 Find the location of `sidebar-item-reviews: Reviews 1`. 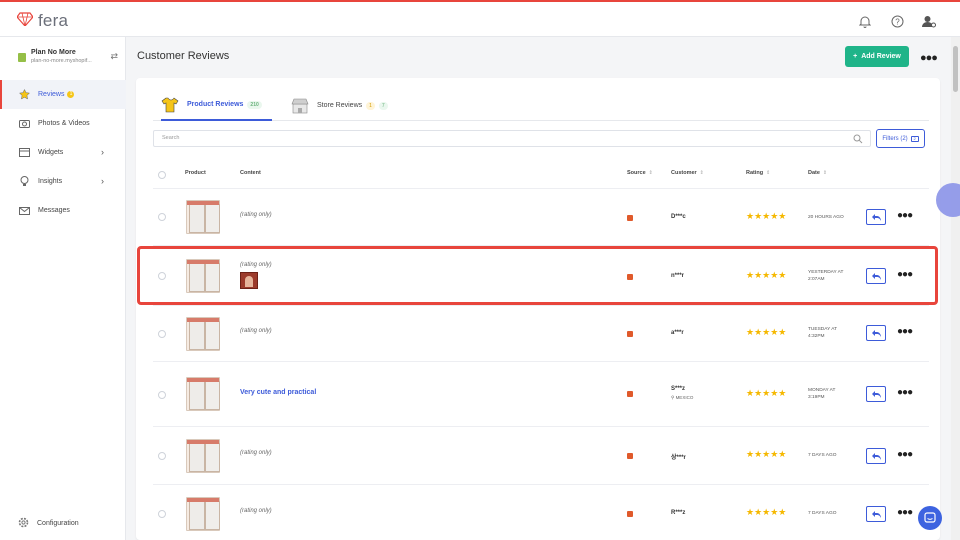

sidebar-item-reviews: Reviews 1 is located at coordinates (63, 94).